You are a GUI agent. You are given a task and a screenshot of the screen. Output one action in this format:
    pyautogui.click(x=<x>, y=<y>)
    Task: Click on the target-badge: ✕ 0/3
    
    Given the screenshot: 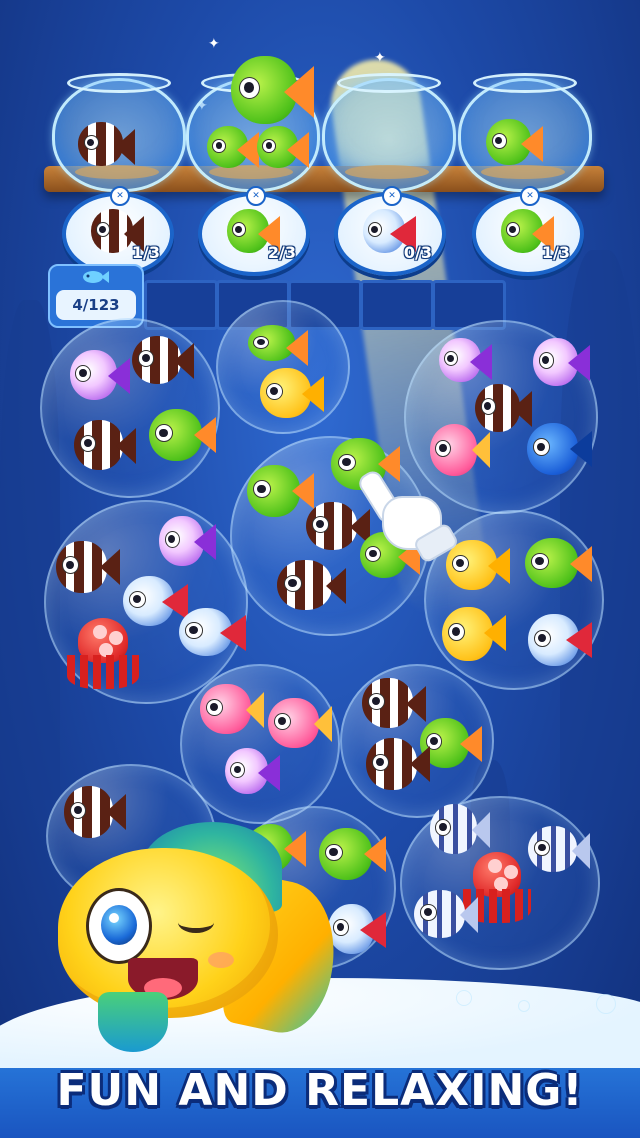 What is the action you would take?
    pyautogui.click(x=390, y=231)
    